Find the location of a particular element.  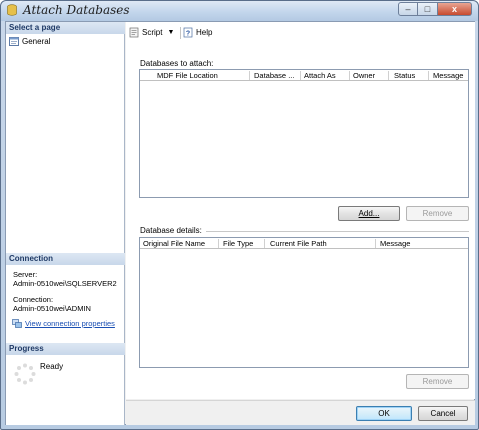

caption-buttons: – □ x is located at coordinates (435, 9).